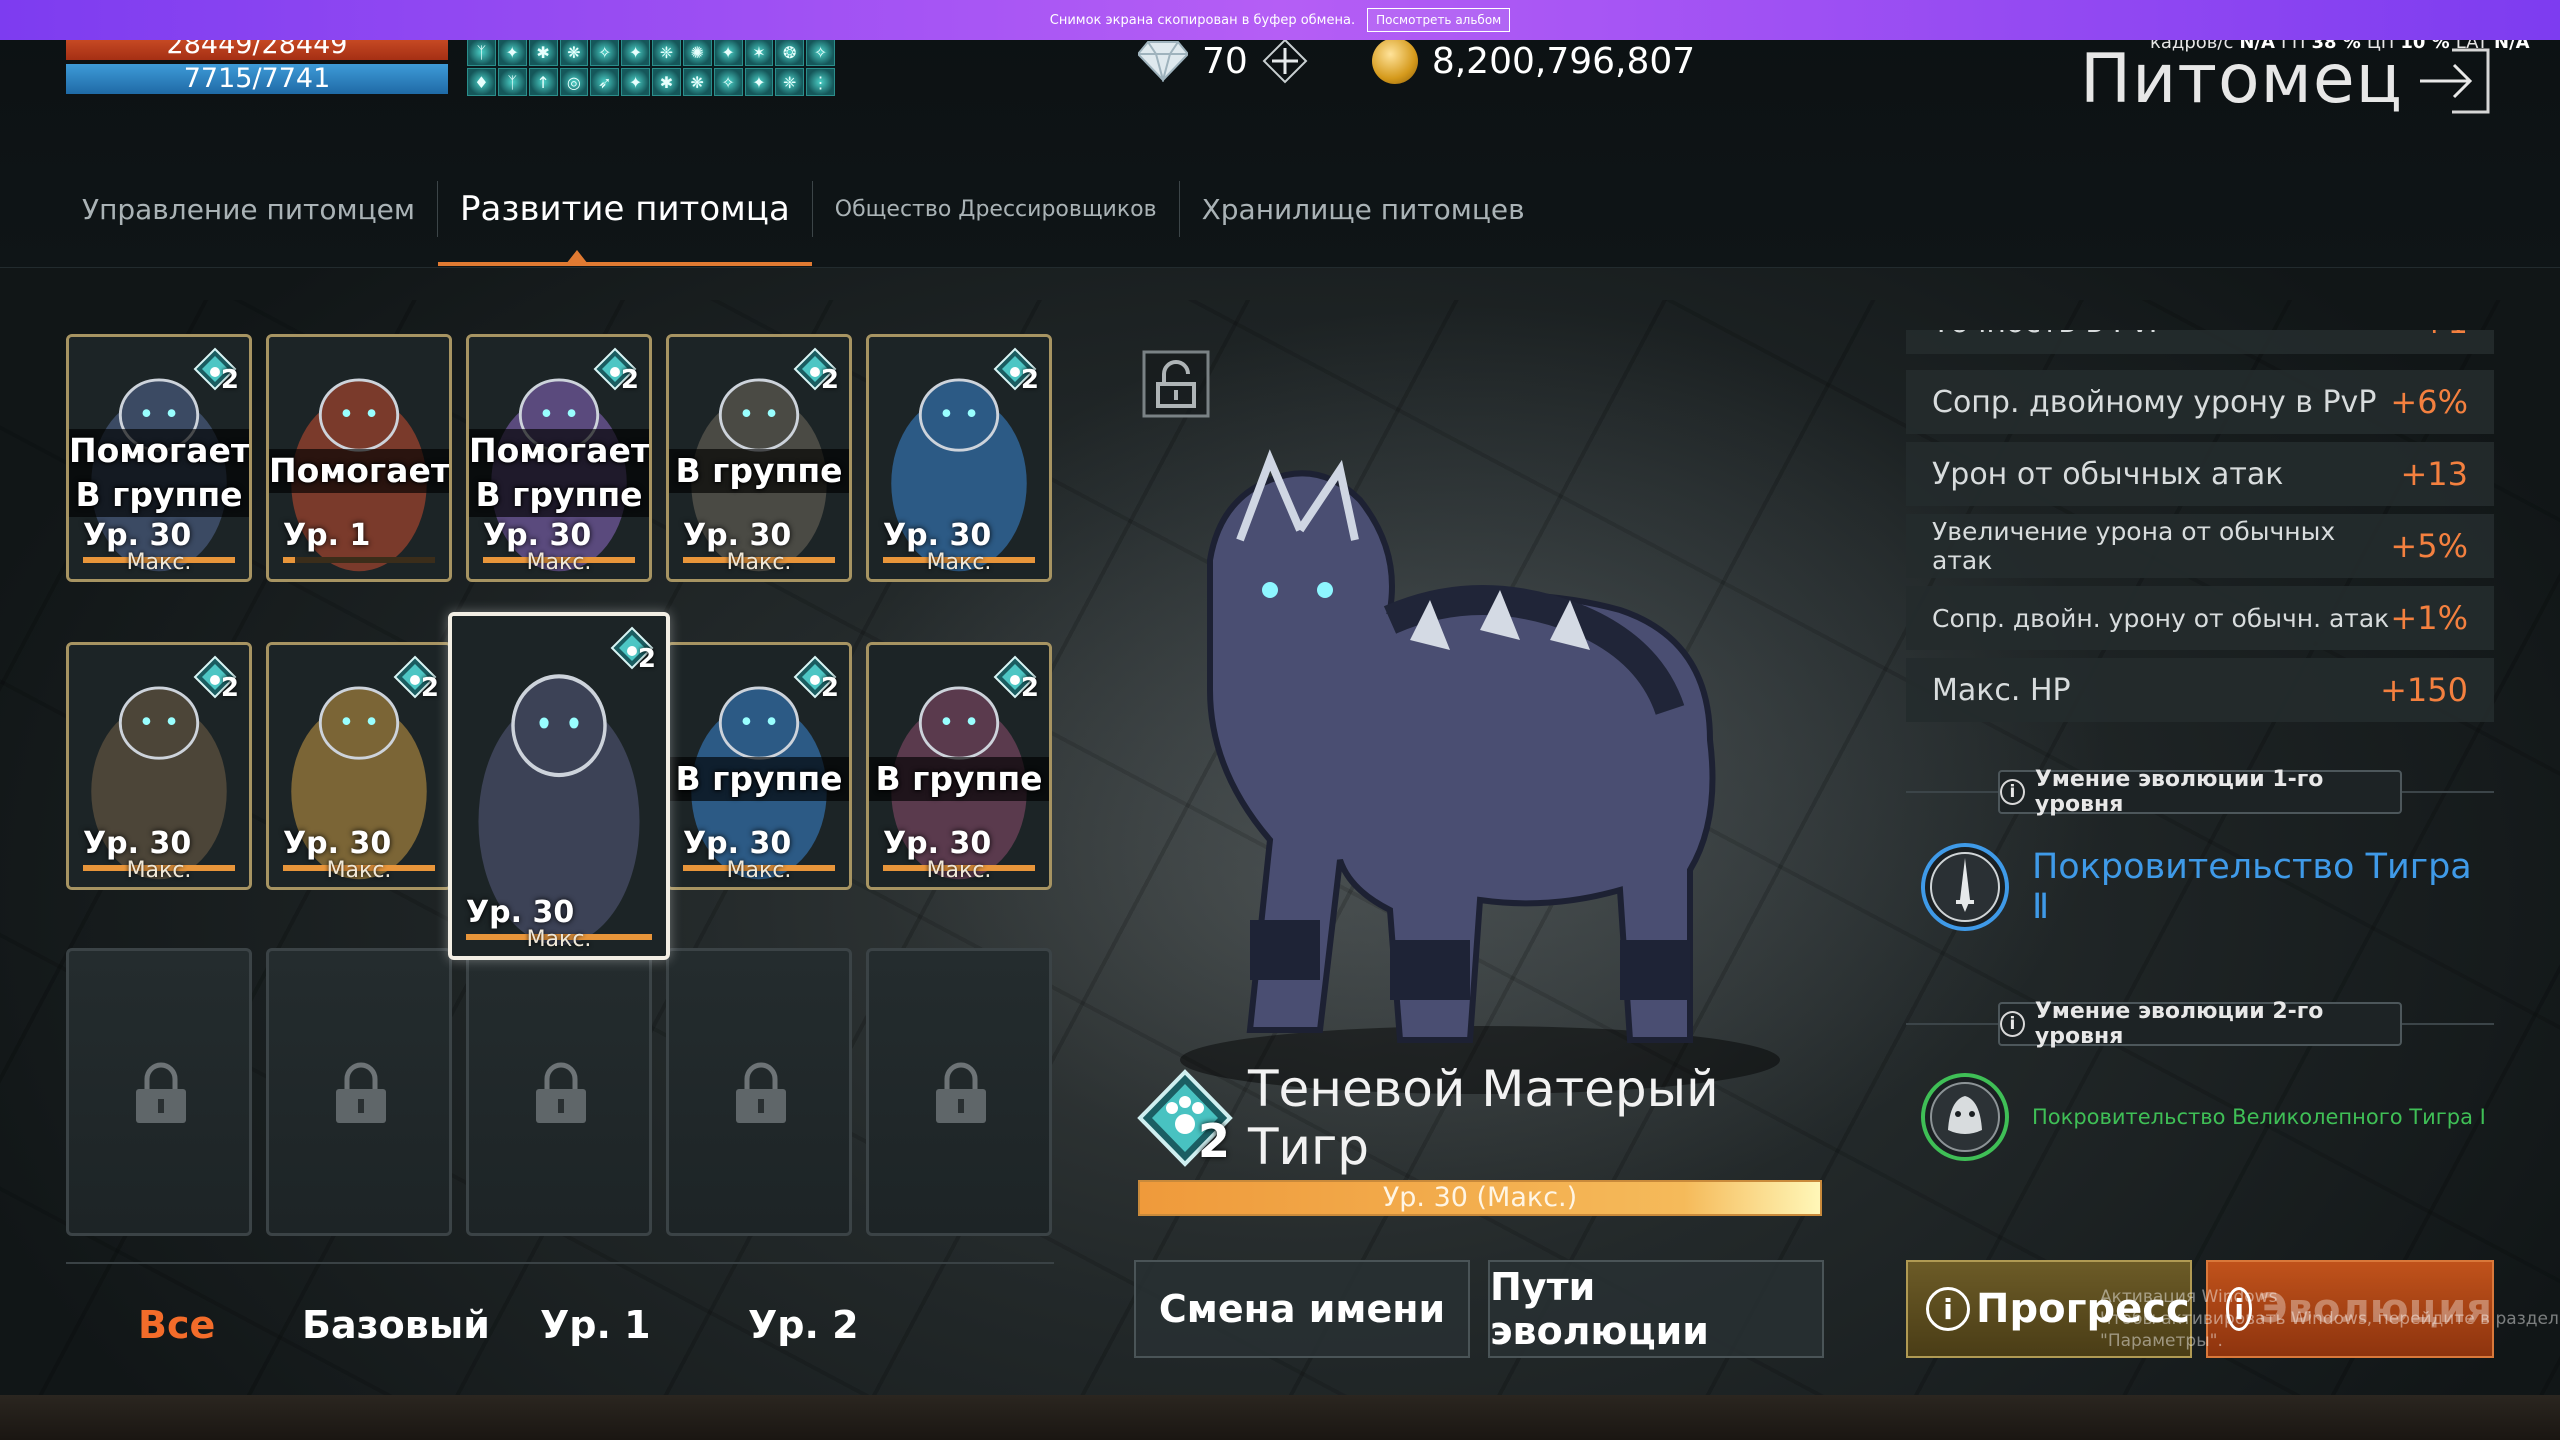  What do you see at coordinates (820, 82) in the screenshot?
I see `buff-icon: ⋮` at bounding box center [820, 82].